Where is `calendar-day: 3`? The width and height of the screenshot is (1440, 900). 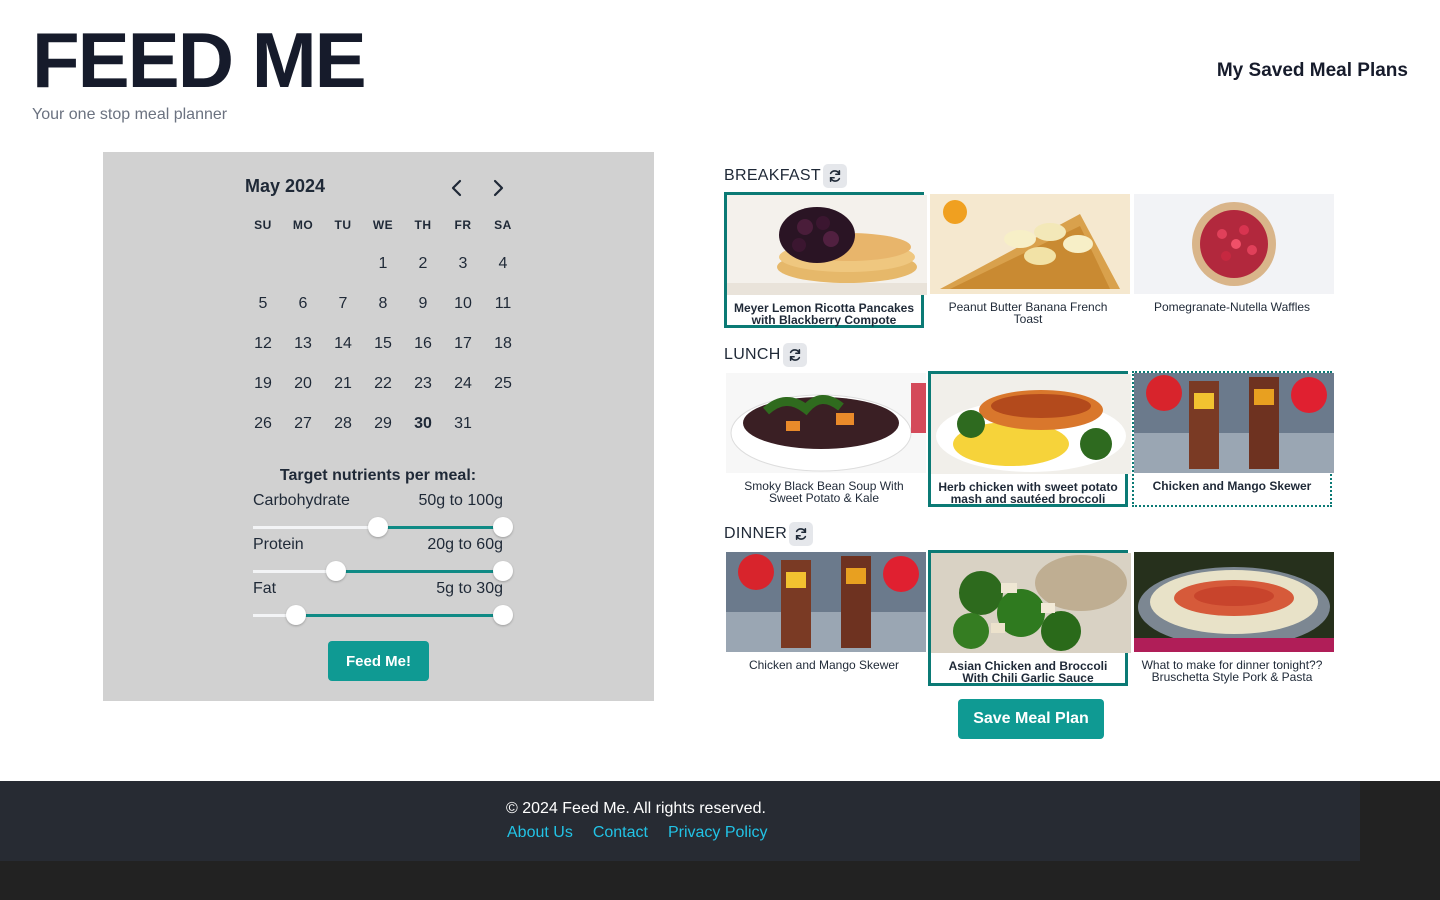
calendar-day: 3 is located at coordinates (463, 264).